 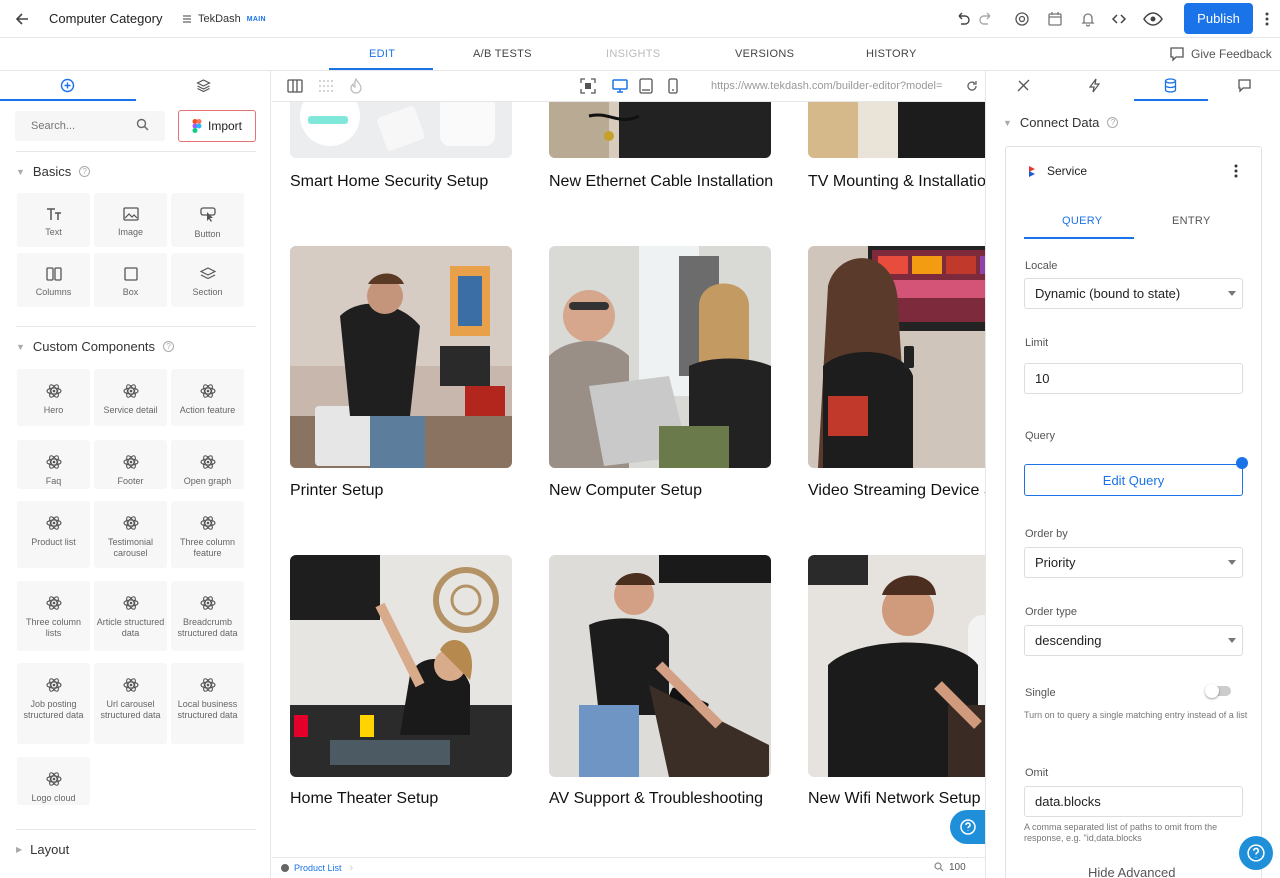 What do you see at coordinates (1051, 612) in the screenshot?
I see `order-type-label: Order type` at bounding box center [1051, 612].